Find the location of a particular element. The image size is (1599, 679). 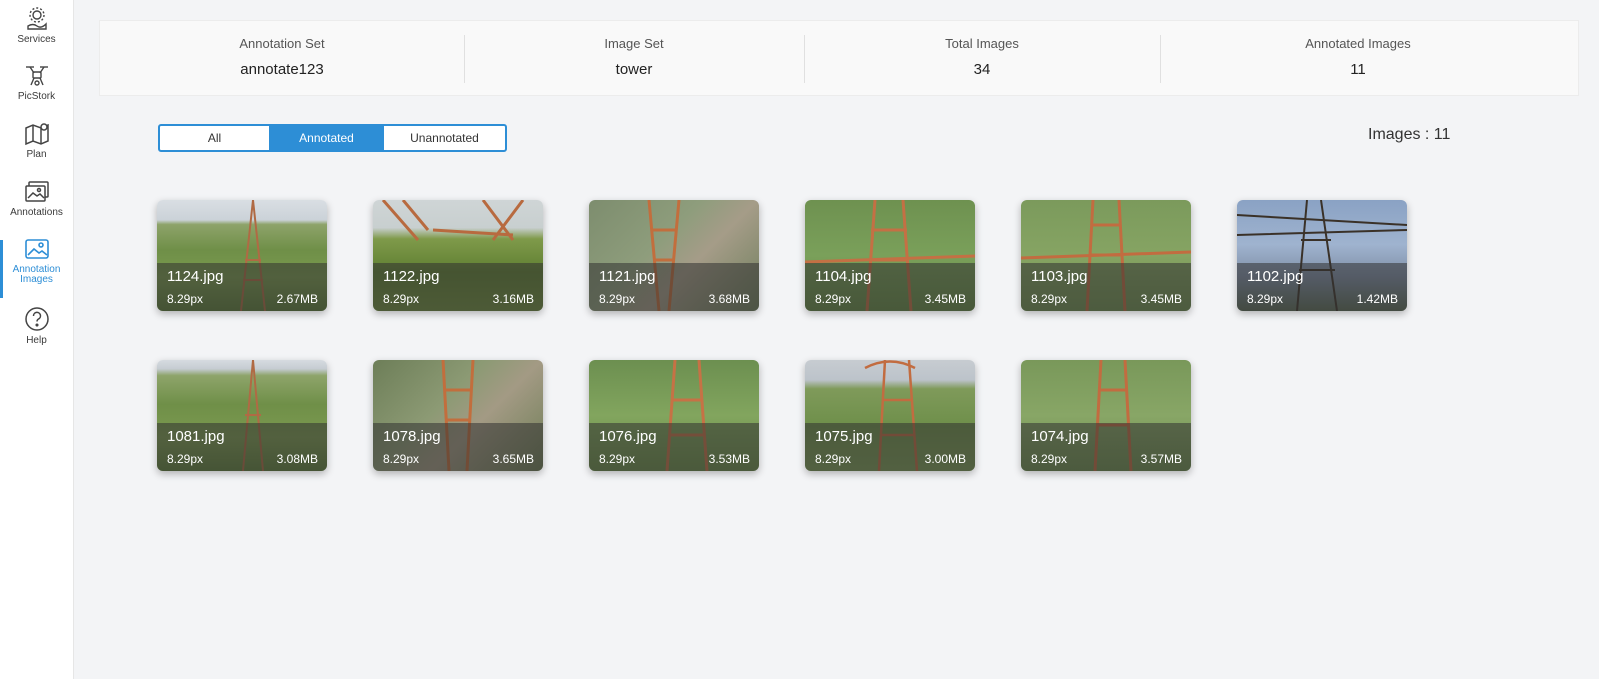

image-name: 1074.jpg is located at coordinates (1060, 436).